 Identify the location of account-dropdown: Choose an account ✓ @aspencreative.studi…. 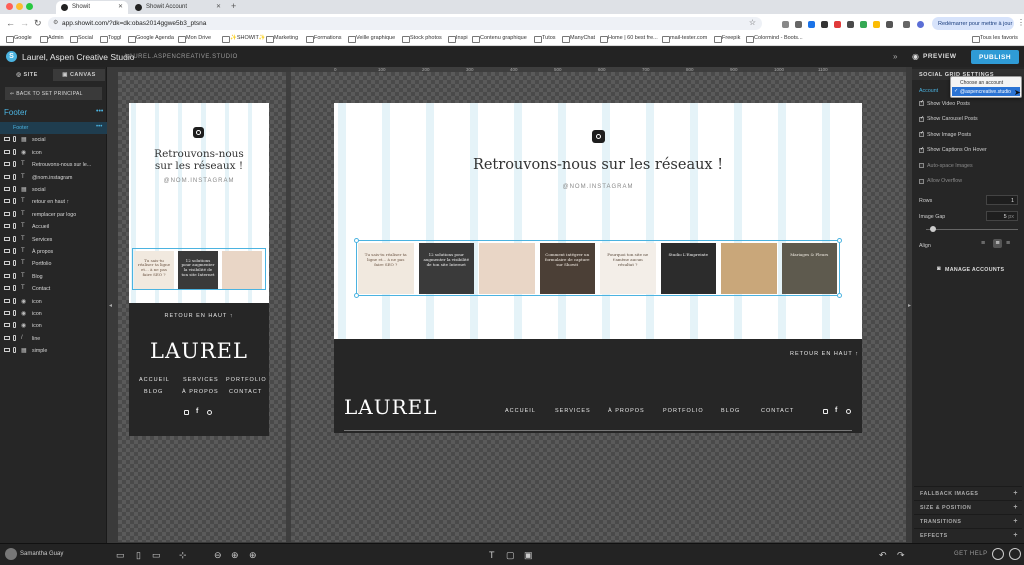
(986, 87).